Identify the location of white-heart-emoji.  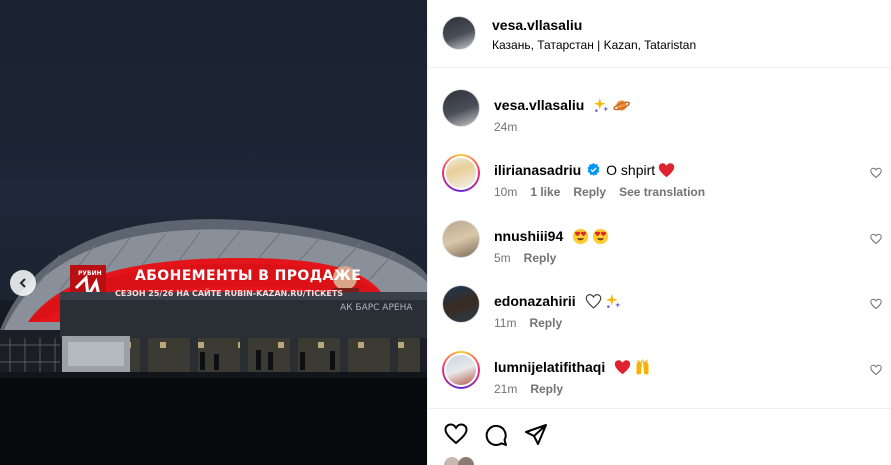
(592, 301).